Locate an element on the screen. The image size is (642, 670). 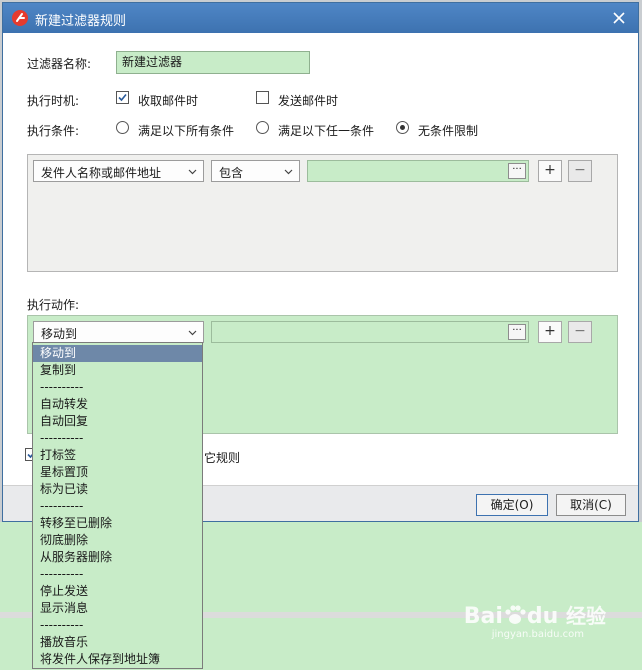
dropdown-item: 将发件人保存到地址簿 is located at coordinates (117, 659).